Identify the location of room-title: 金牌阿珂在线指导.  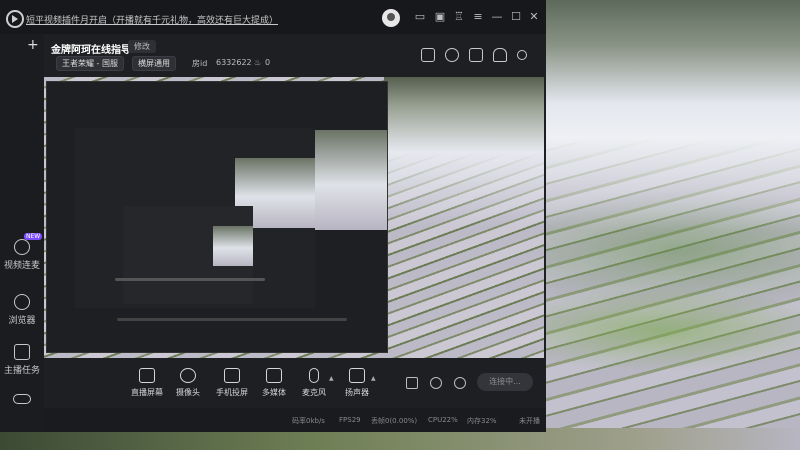
(91, 50).